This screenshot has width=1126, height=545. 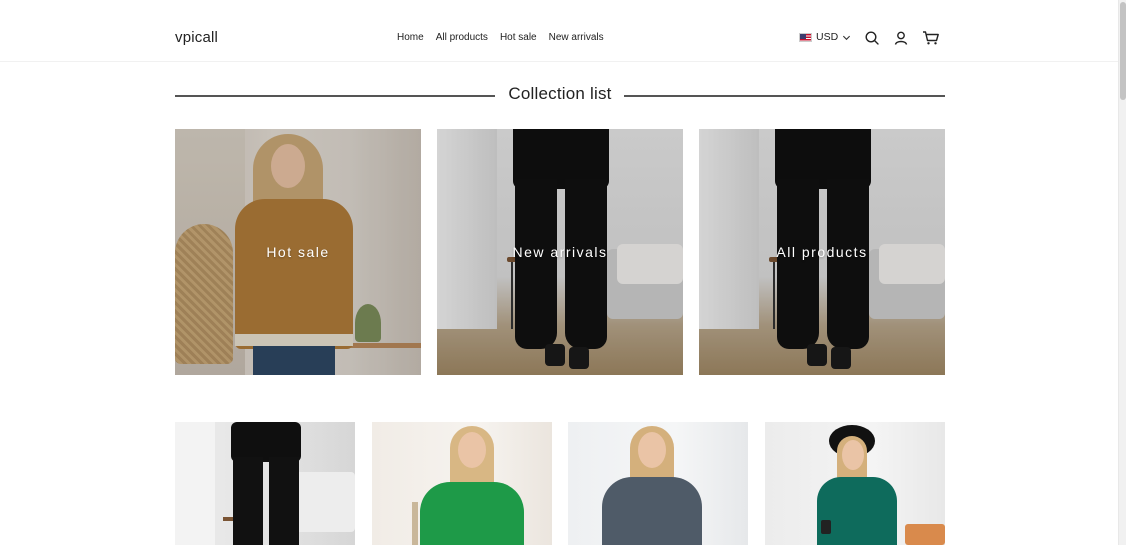 I want to click on nav-new-arrivals: New arrivals, so click(x=576, y=37).